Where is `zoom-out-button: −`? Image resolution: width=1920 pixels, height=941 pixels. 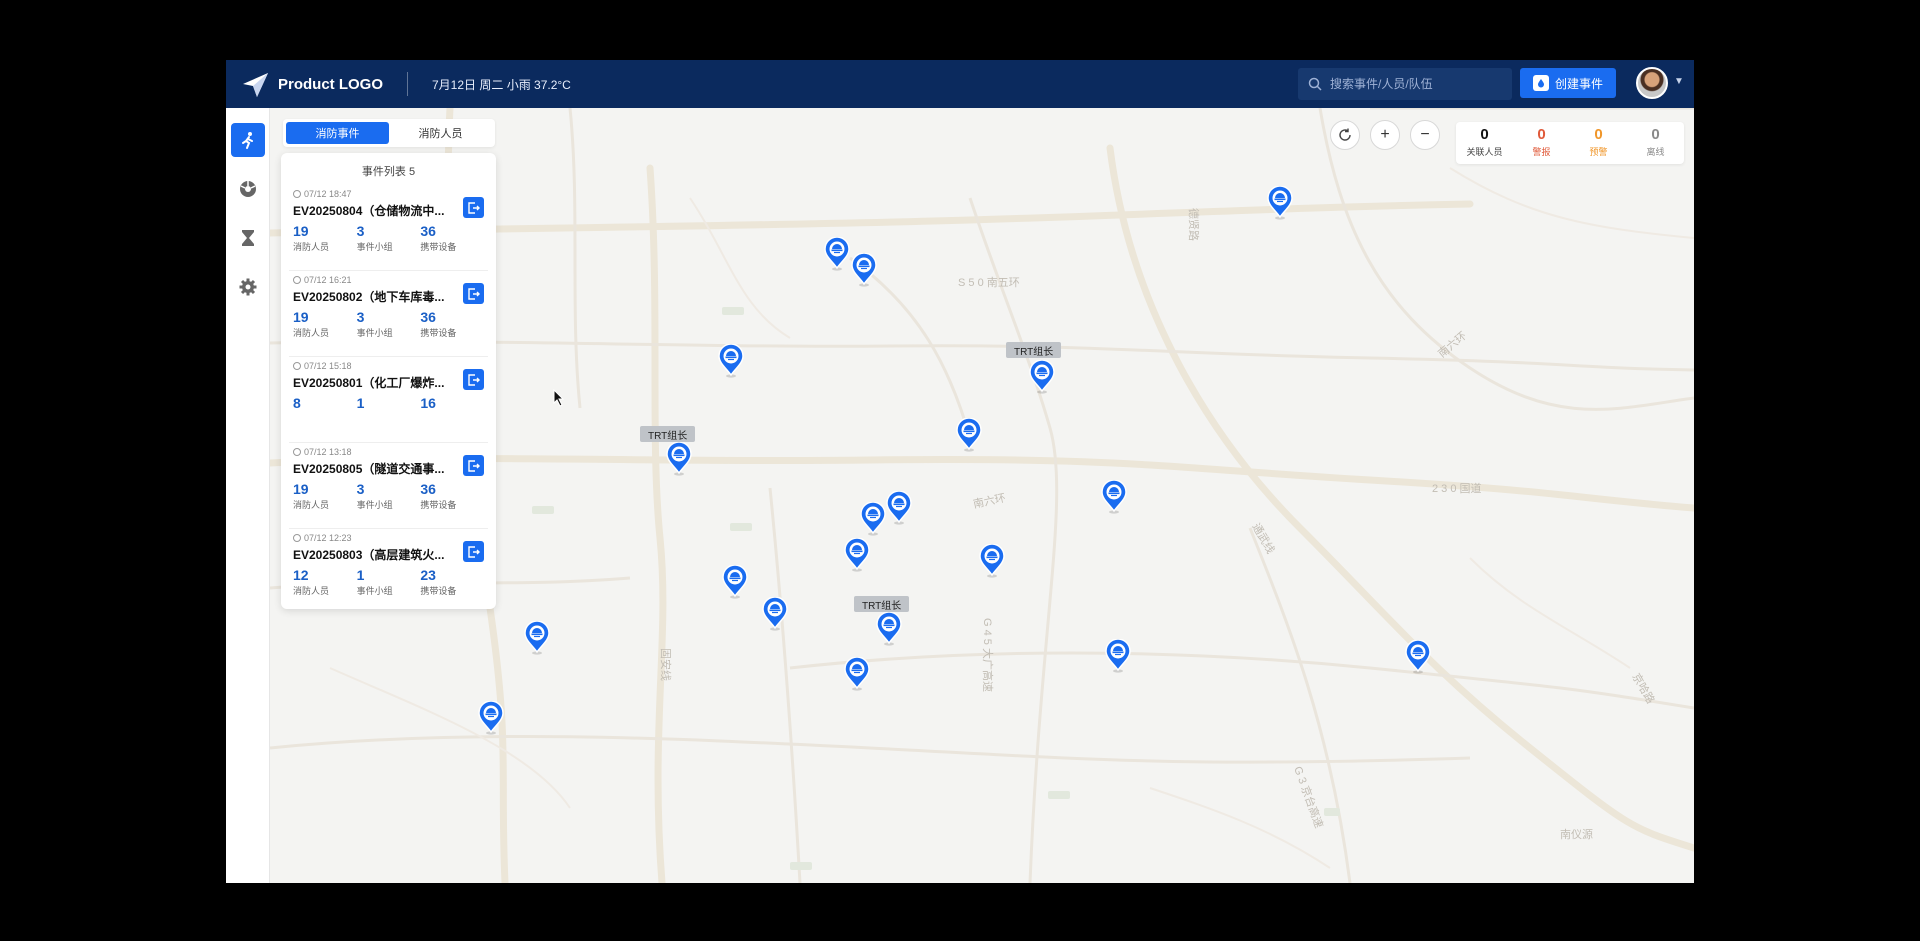
zoom-out-button: − is located at coordinates (1425, 135).